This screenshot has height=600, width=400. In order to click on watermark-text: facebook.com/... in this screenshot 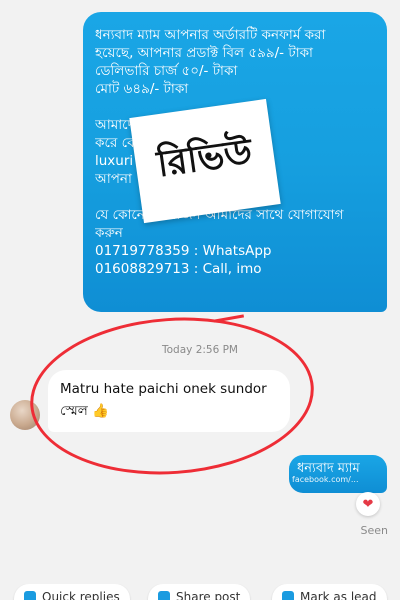, I will do `click(325, 479)`.